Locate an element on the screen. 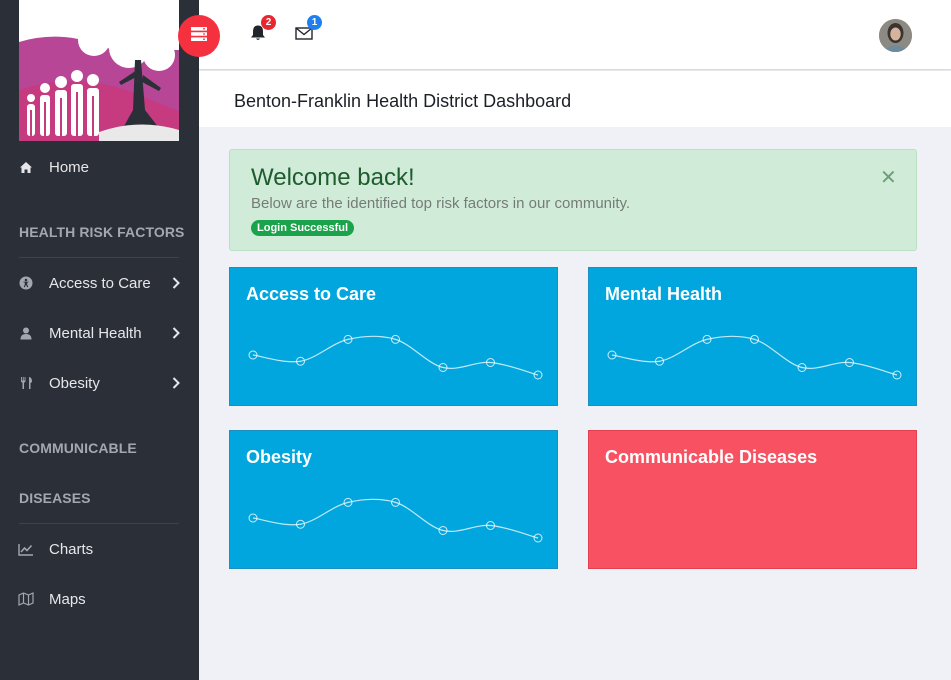 This screenshot has height=680, width=951. sidebar-item-maps: Maps is located at coordinates (99, 599).